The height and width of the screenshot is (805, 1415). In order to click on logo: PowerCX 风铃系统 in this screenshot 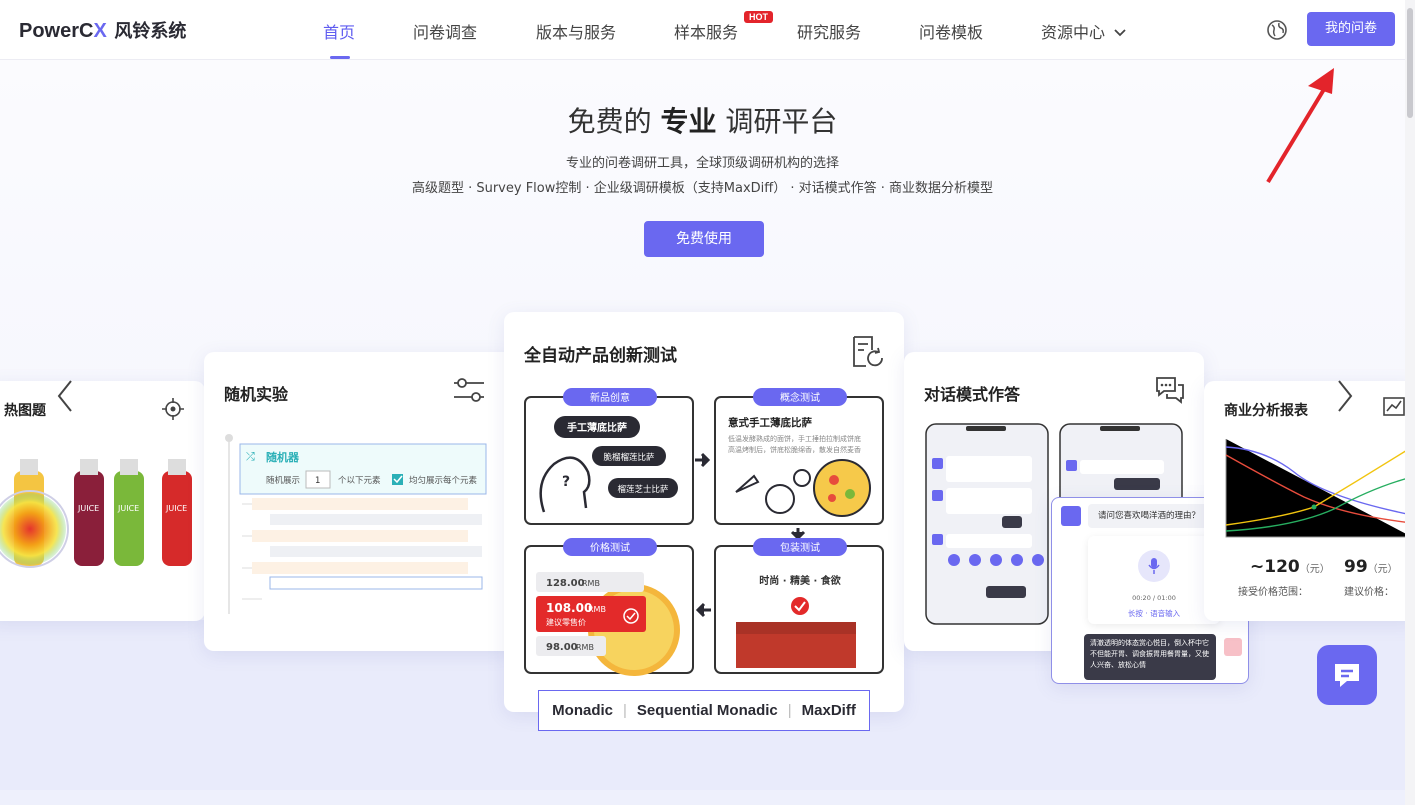, I will do `click(102, 30)`.